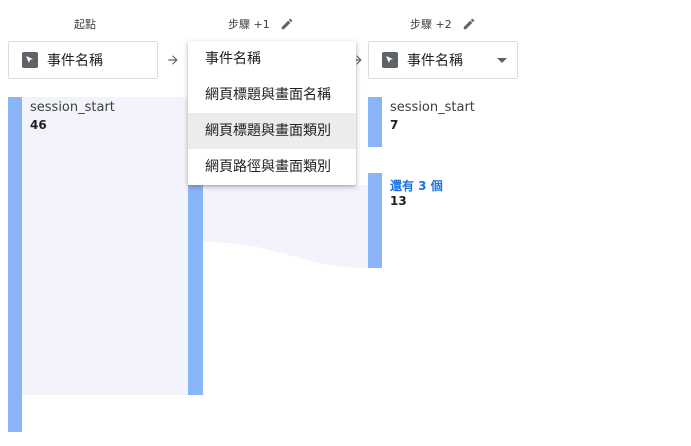 Image resolution: width=691 pixels, height=446 pixels. Describe the element at coordinates (272, 59) in the screenshot. I see `menu-item-event-name: 事件名稱` at that location.